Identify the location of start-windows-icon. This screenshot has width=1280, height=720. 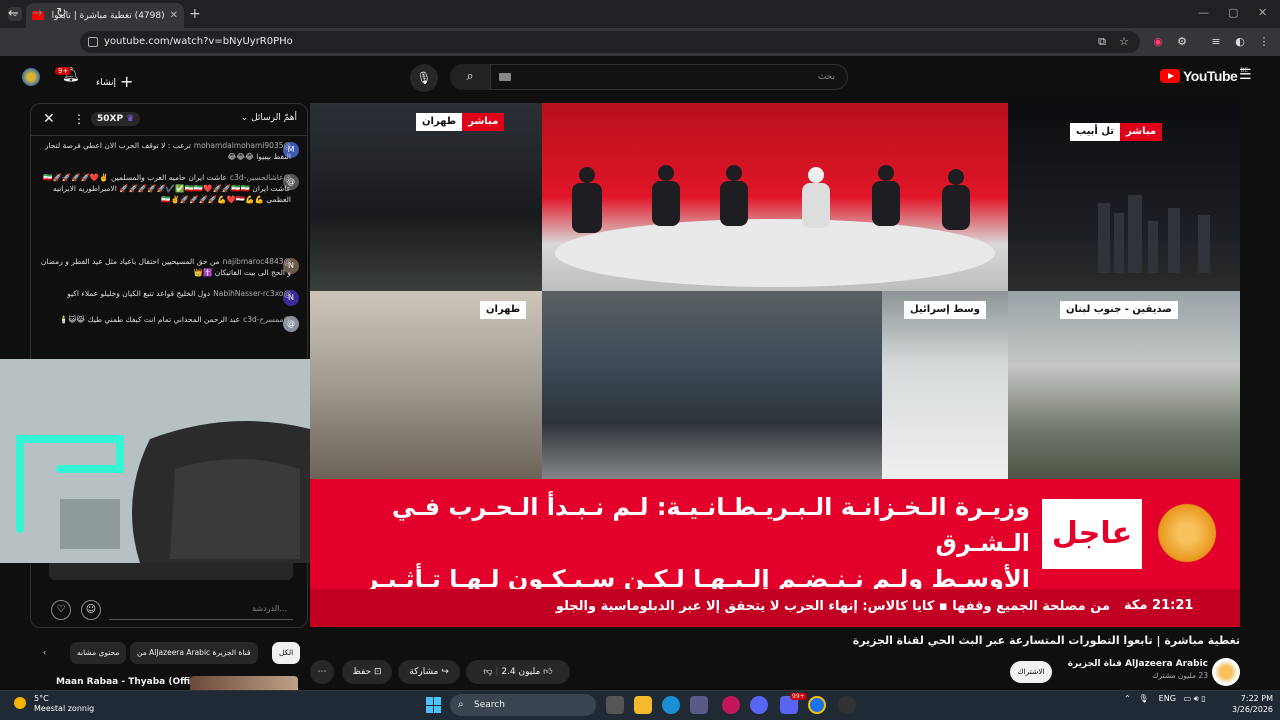
(434, 705).